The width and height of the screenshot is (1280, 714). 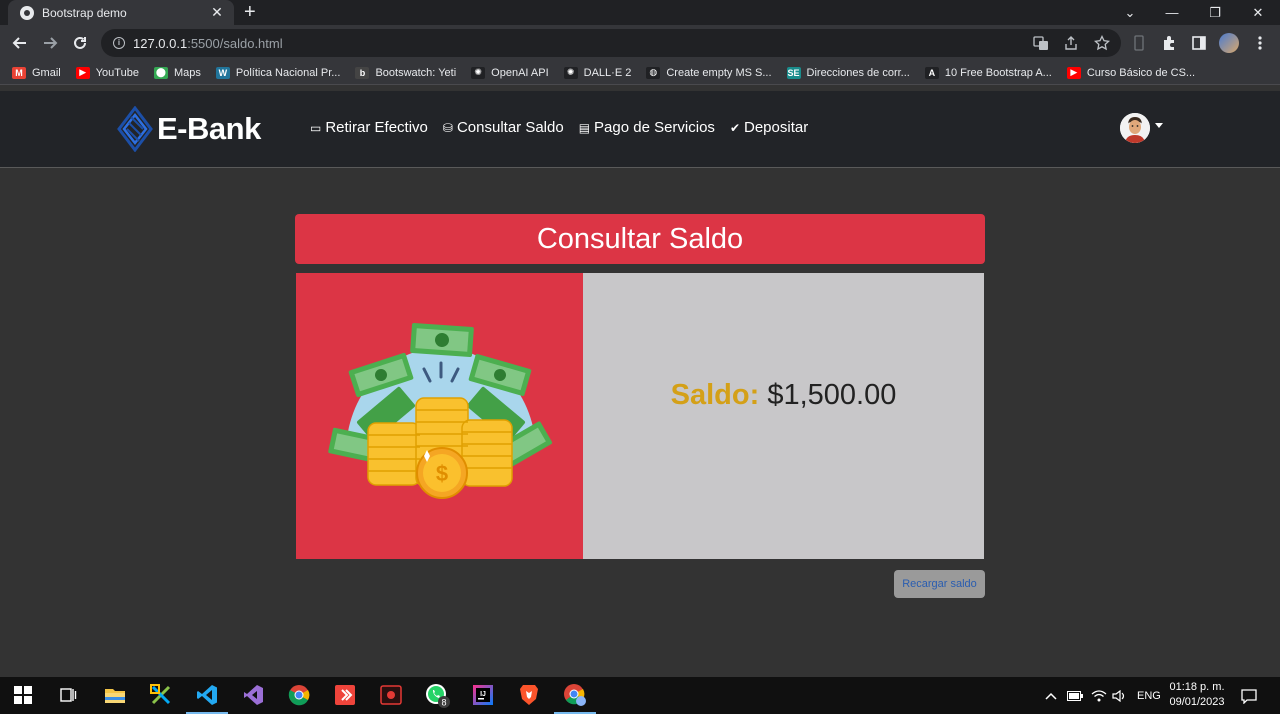 What do you see at coordinates (1041, 43) in the screenshot?
I see `translate-icon` at bounding box center [1041, 43].